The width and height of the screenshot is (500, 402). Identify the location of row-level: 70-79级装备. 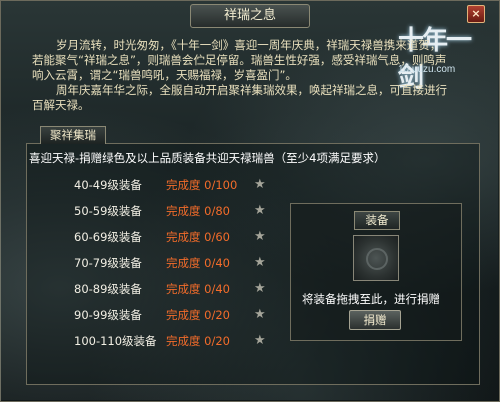
(108, 263).